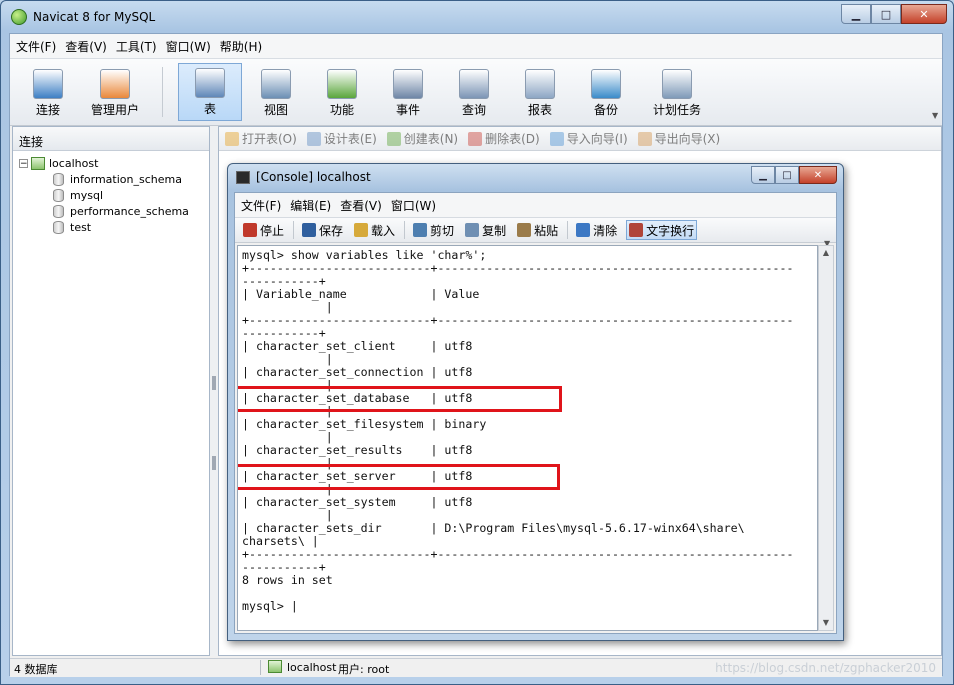 The width and height of the screenshot is (954, 685). I want to click on menu-bar: 文件(F) 查看(V) 工具(T) 窗口(W) 帮助(H), so click(476, 46).